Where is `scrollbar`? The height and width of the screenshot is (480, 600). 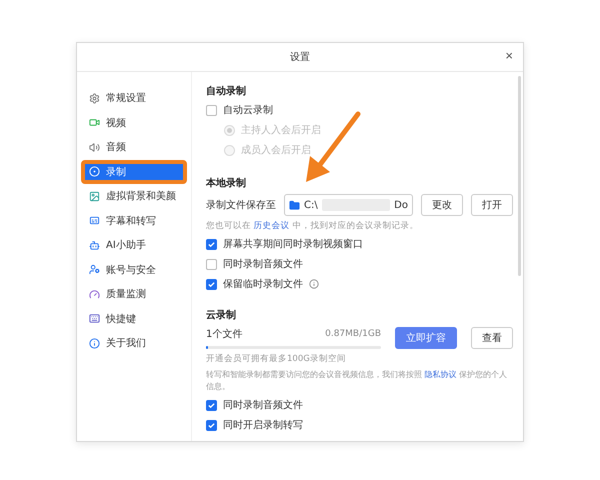
scrollbar is located at coordinates (519, 176).